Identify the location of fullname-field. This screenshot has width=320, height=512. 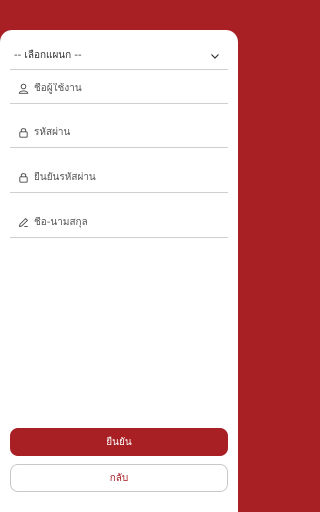
(119, 223).